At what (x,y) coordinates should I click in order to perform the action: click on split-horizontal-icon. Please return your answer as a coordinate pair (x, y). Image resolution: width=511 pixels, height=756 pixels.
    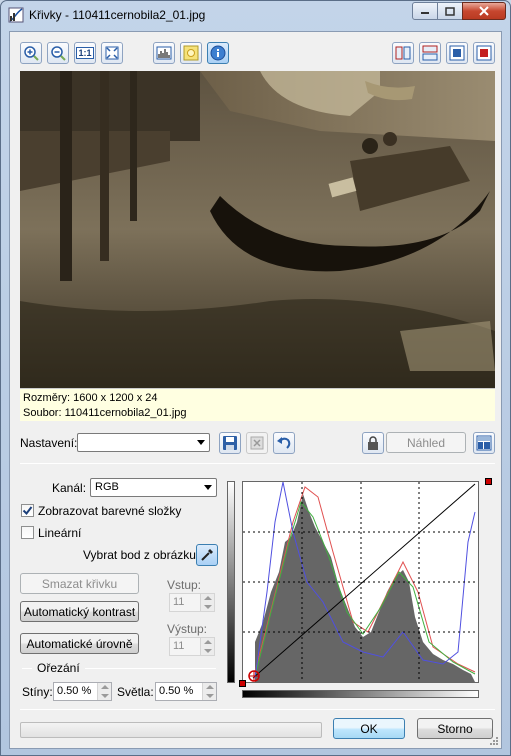
    Looking at the image, I should click on (430, 53).